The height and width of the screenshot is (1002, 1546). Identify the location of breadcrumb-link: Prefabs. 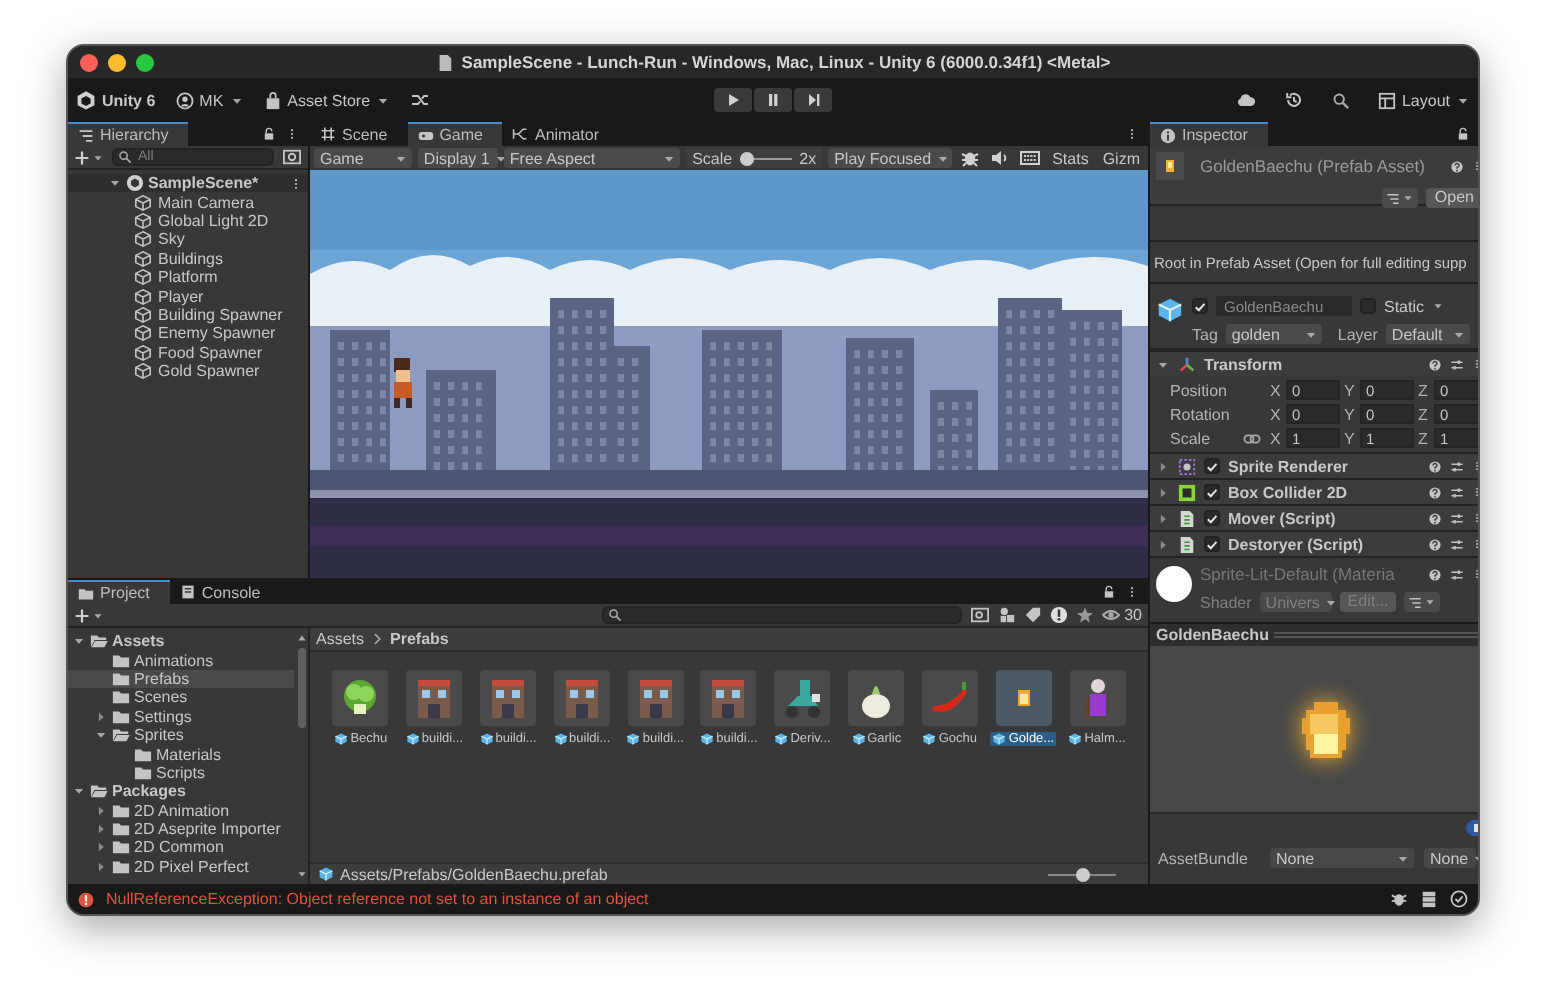
(419, 639).